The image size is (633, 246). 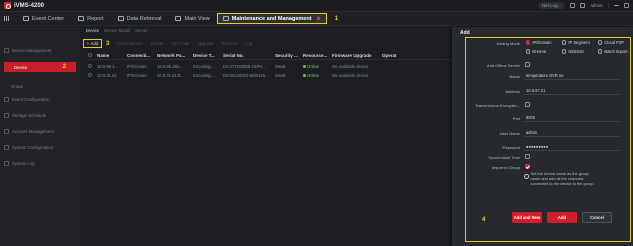 I want to click on radio-label: Cloud P2P, so click(x=614, y=42).